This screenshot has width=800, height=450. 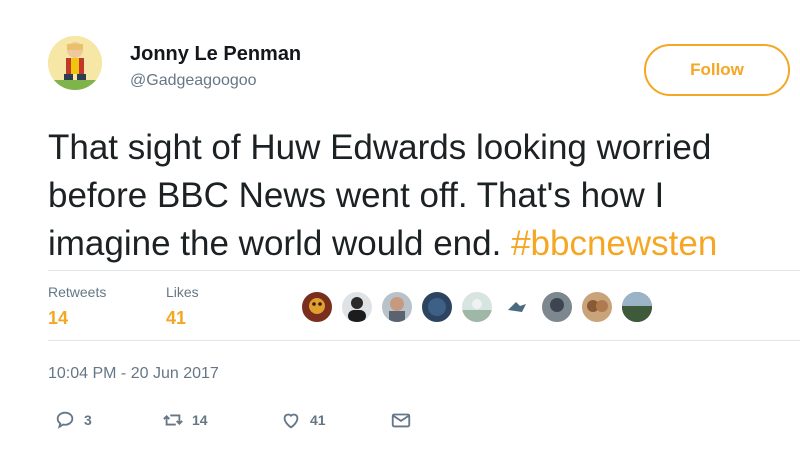 What do you see at coordinates (65, 420) in the screenshot?
I see `reply-icon` at bounding box center [65, 420].